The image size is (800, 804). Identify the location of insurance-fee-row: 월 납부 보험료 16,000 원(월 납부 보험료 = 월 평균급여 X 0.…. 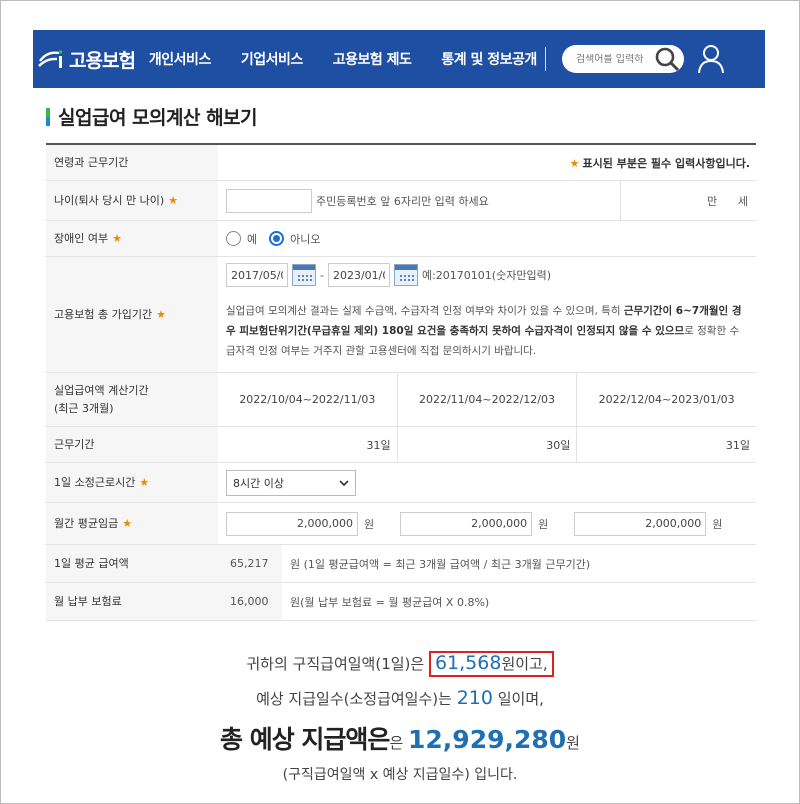
(401, 602).